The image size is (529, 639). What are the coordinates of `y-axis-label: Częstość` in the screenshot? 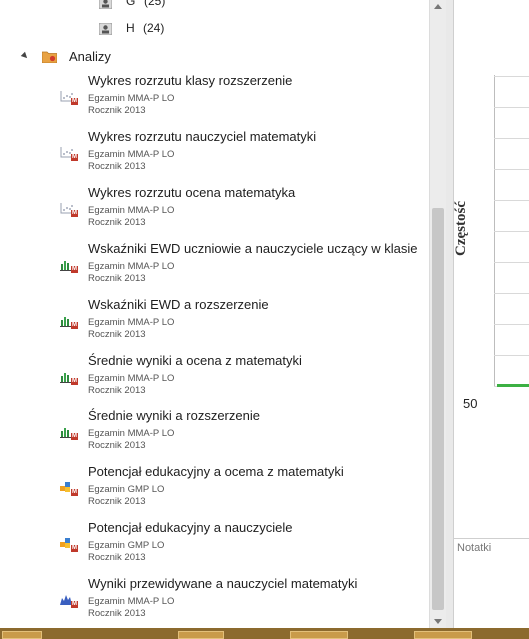 It's located at (460, 228).